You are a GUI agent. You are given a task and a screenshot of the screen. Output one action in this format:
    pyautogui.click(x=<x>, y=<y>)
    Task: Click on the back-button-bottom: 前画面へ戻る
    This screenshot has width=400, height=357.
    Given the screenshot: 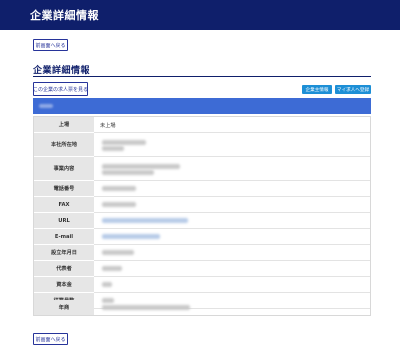 What is the action you would take?
    pyautogui.click(x=50, y=339)
    